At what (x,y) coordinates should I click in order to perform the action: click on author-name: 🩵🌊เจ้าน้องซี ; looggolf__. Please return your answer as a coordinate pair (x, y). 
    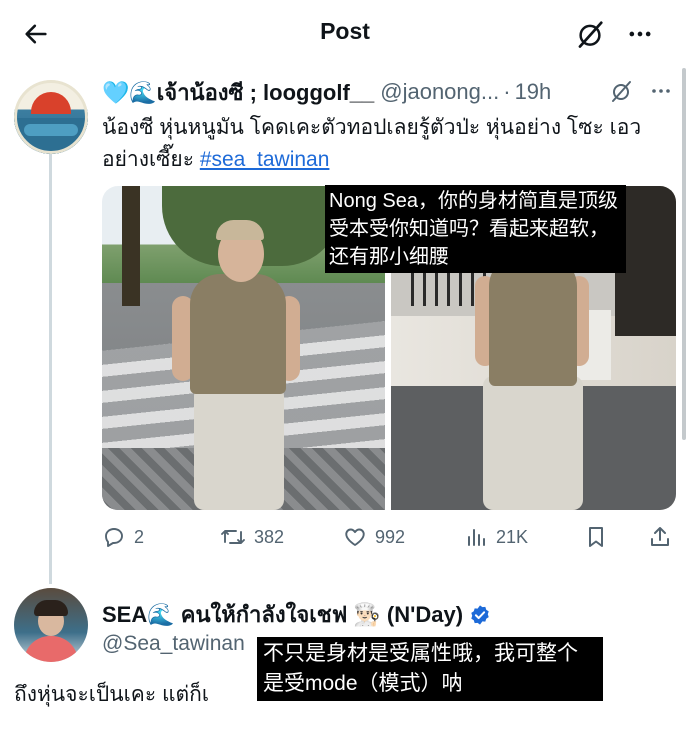
    Looking at the image, I should click on (238, 92).